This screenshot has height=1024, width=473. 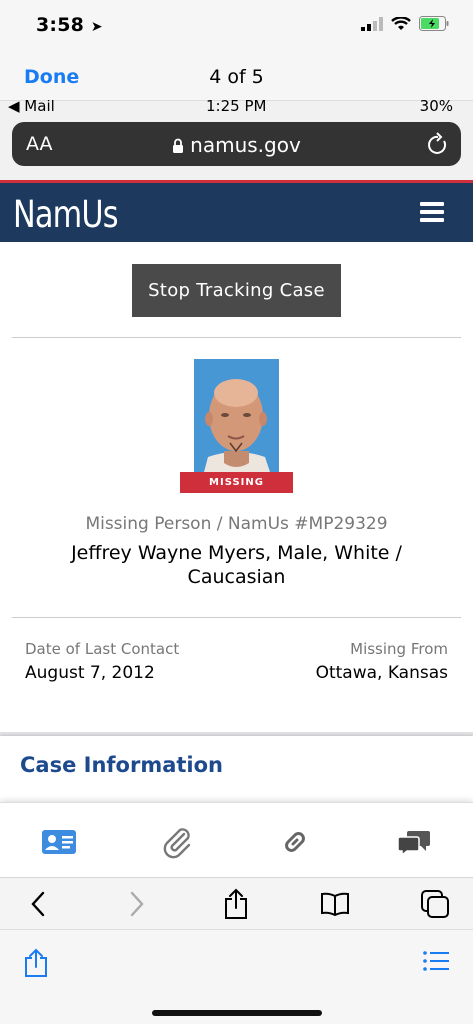 I want to click on forward-button, so click(x=137, y=904).